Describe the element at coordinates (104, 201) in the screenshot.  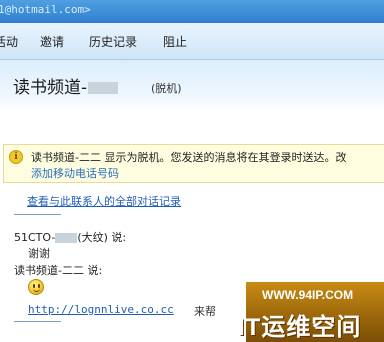
I see `view-history-link: 查看与此联系人的全部对话记录` at that location.